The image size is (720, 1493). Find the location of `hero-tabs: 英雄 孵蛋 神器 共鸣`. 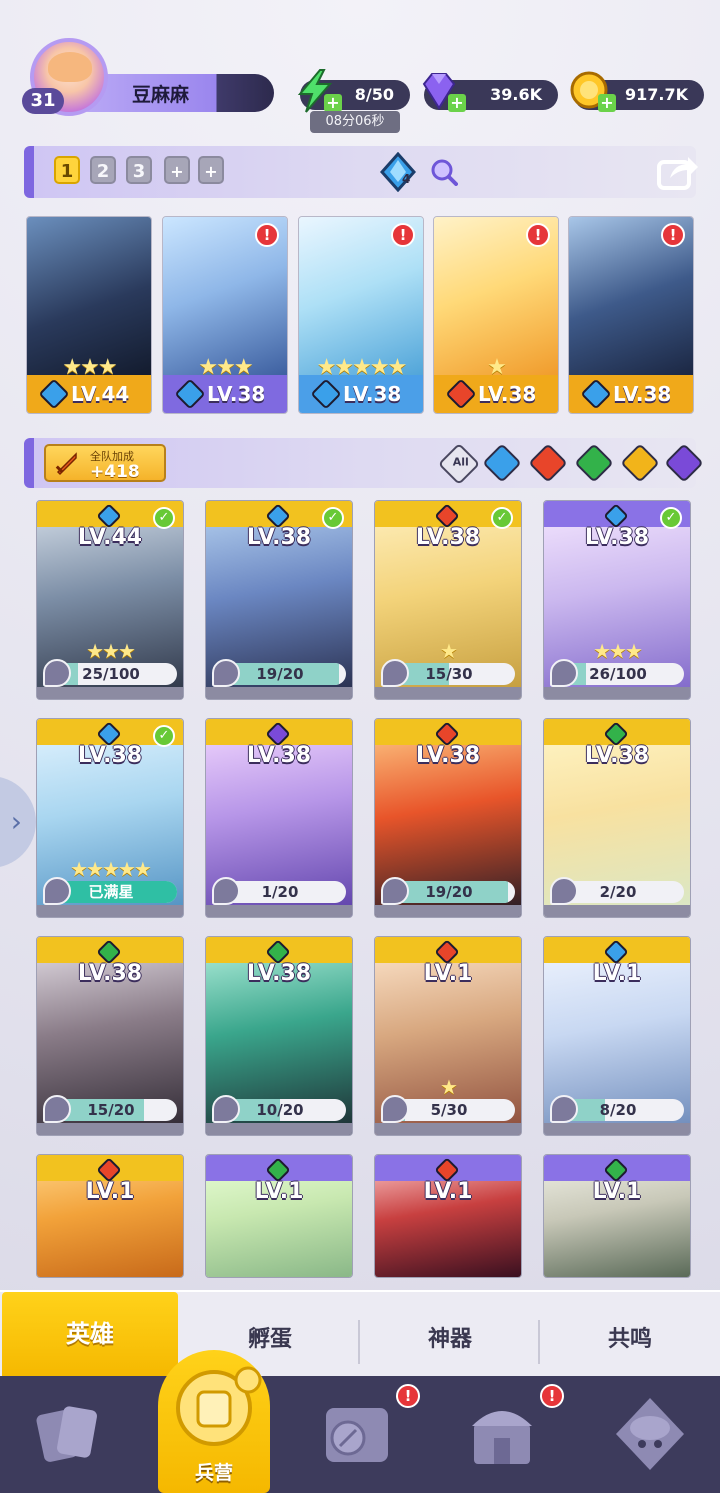

hero-tabs: 英雄 孵蛋 神器 共鸣 is located at coordinates (360, 1334).